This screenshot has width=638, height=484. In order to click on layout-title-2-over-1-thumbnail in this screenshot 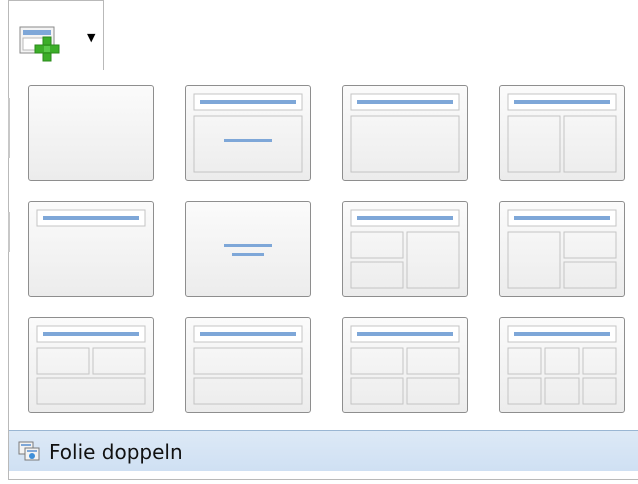, I will do `click(91, 365)`.